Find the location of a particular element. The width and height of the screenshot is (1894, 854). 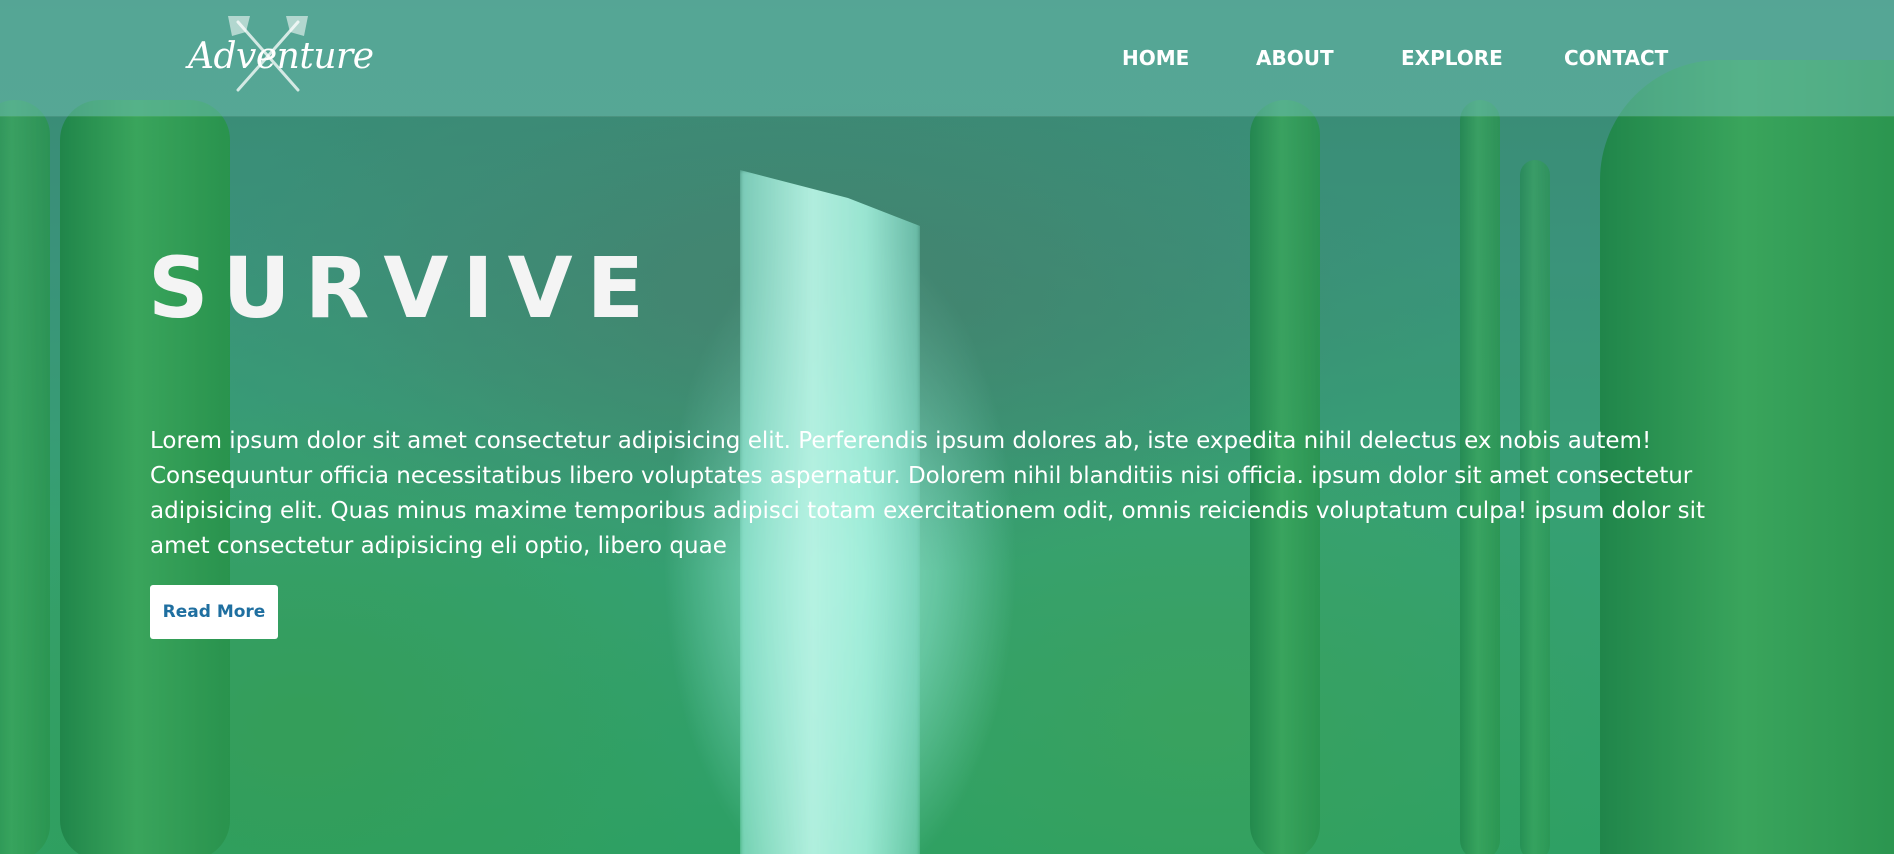

hero-title: SURVIVE is located at coordinates (403, 288).